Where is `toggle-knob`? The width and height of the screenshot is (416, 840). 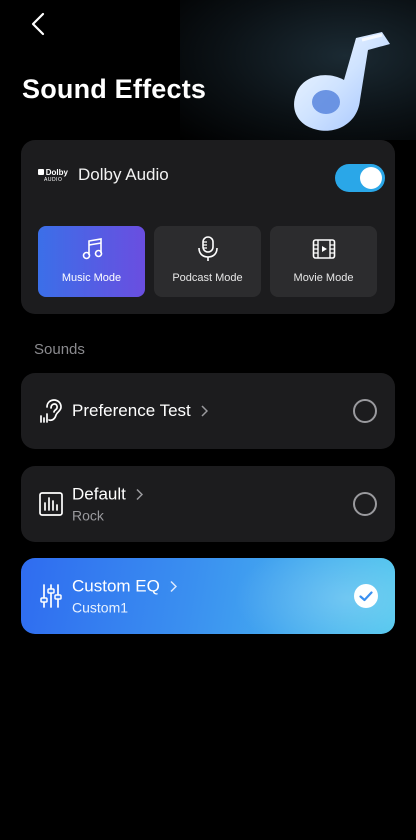 toggle-knob is located at coordinates (371, 178).